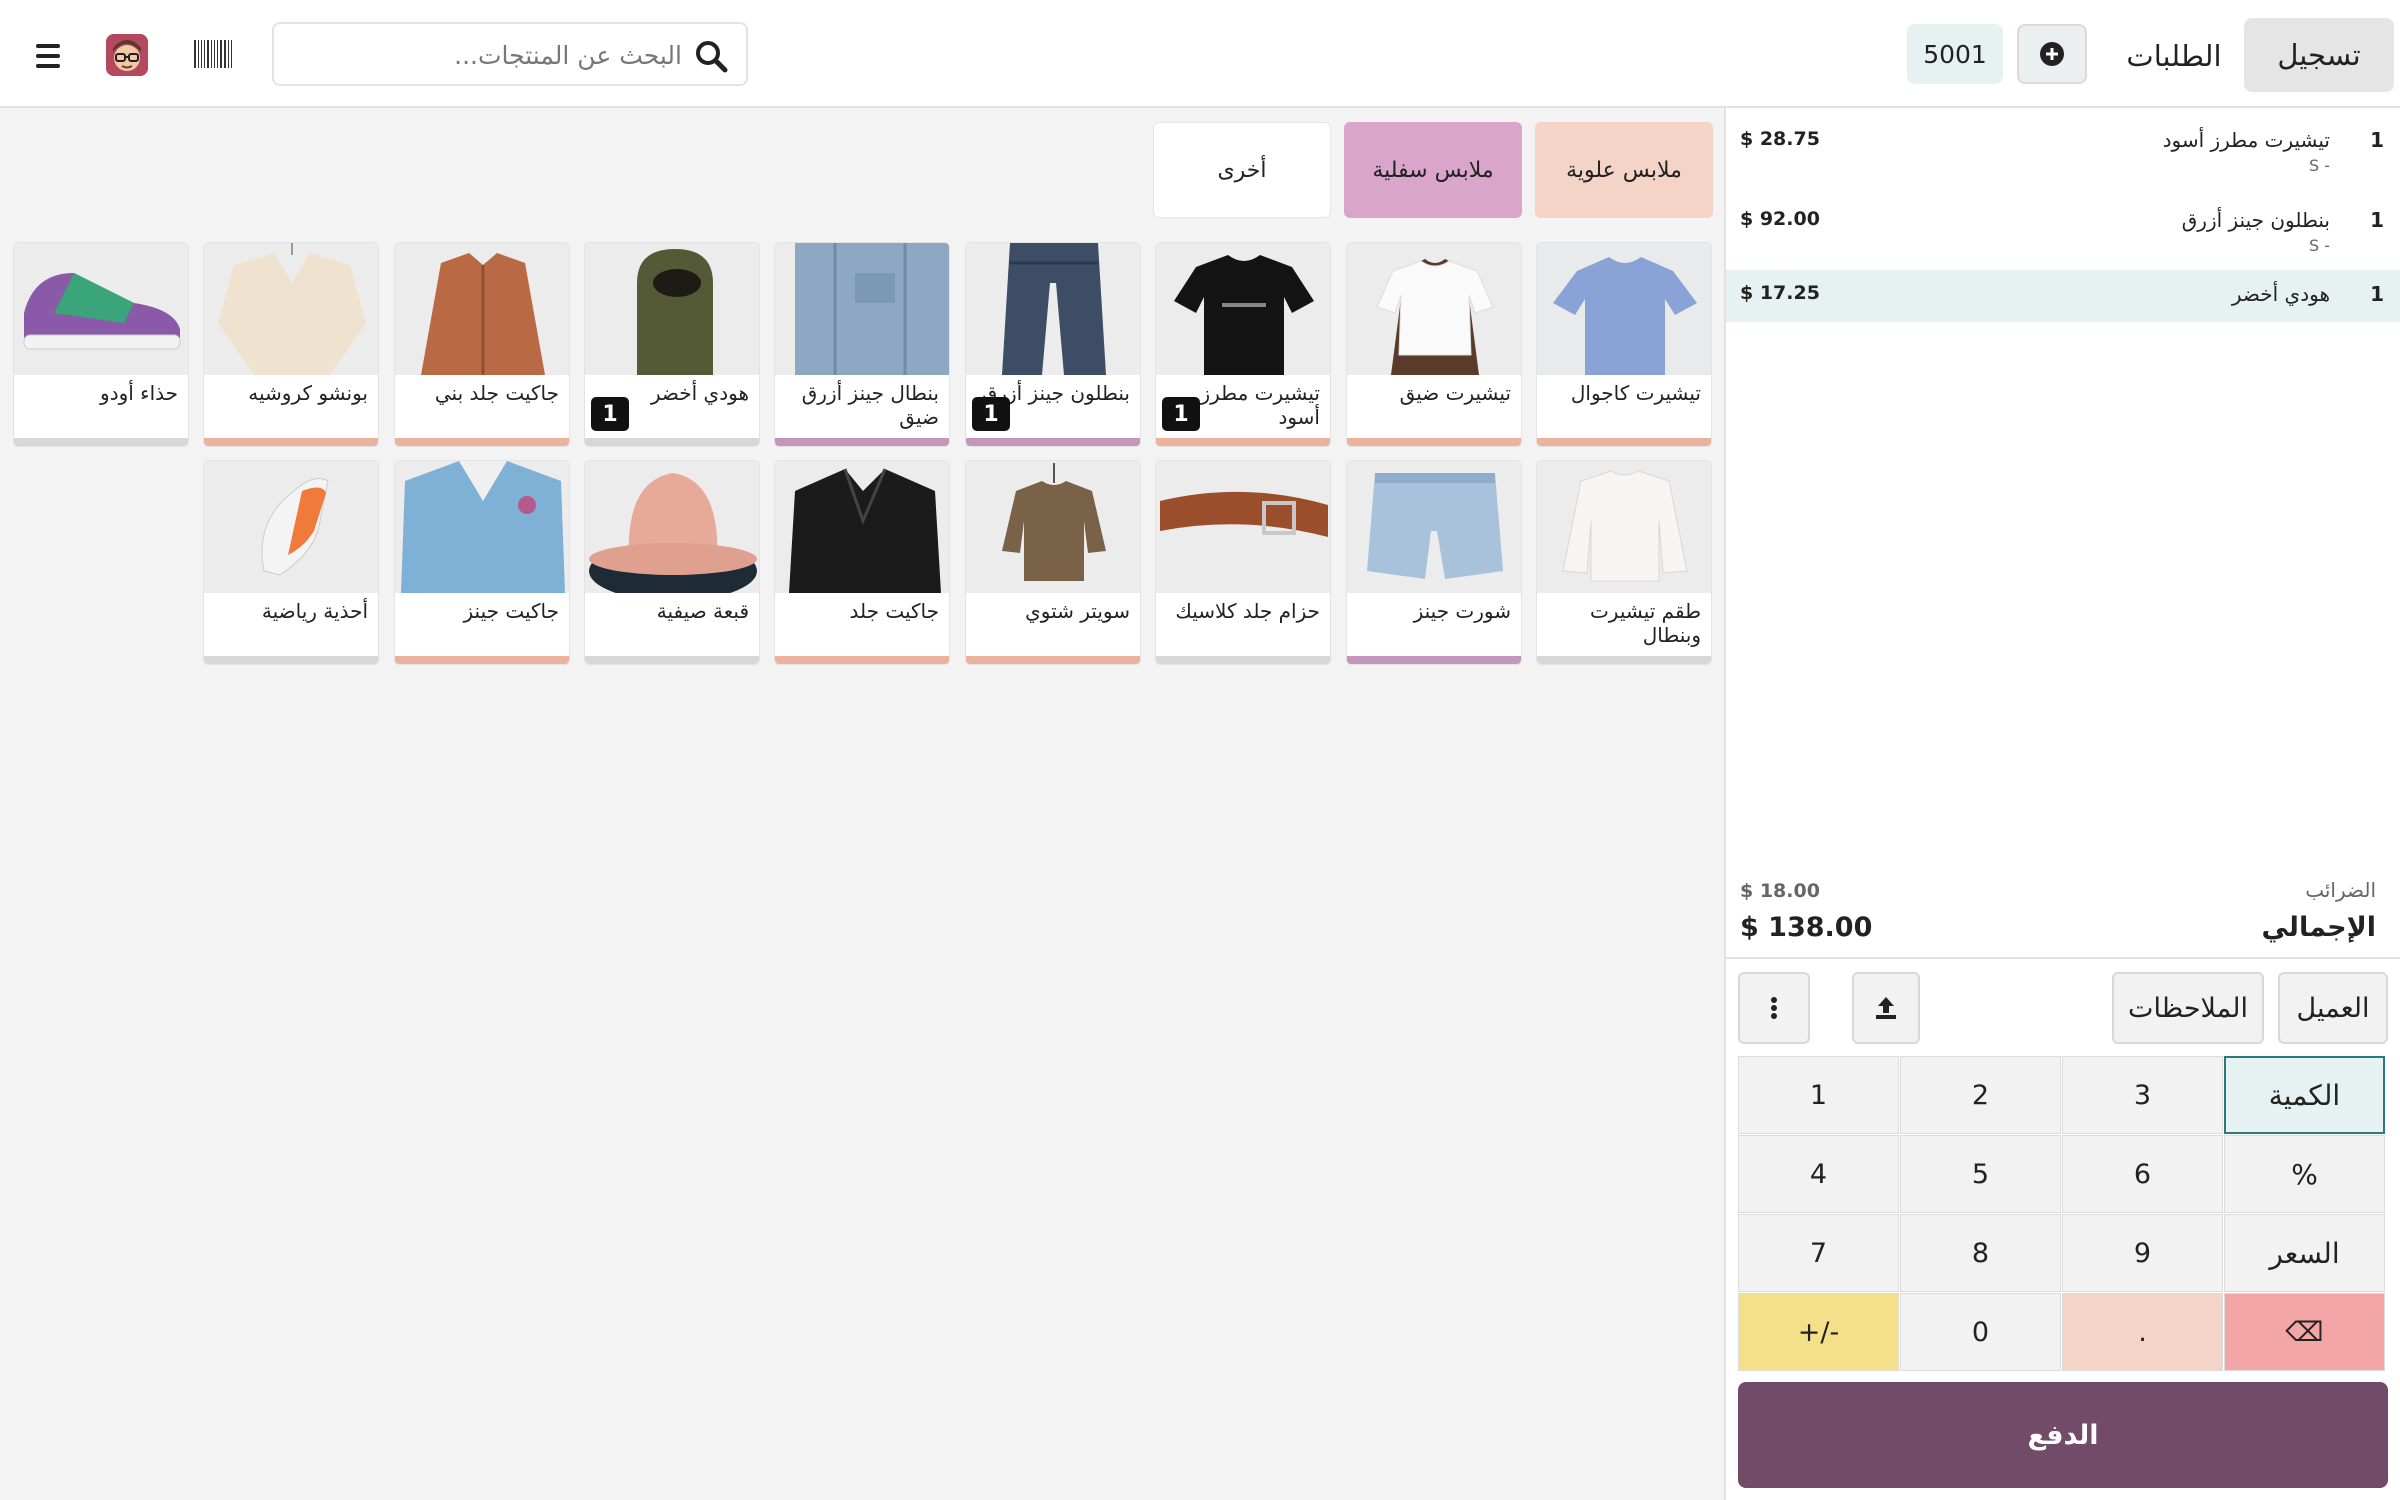  What do you see at coordinates (1955, 54) in the screenshot?
I see `order-number-button: 5001` at bounding box center [1955, 54].